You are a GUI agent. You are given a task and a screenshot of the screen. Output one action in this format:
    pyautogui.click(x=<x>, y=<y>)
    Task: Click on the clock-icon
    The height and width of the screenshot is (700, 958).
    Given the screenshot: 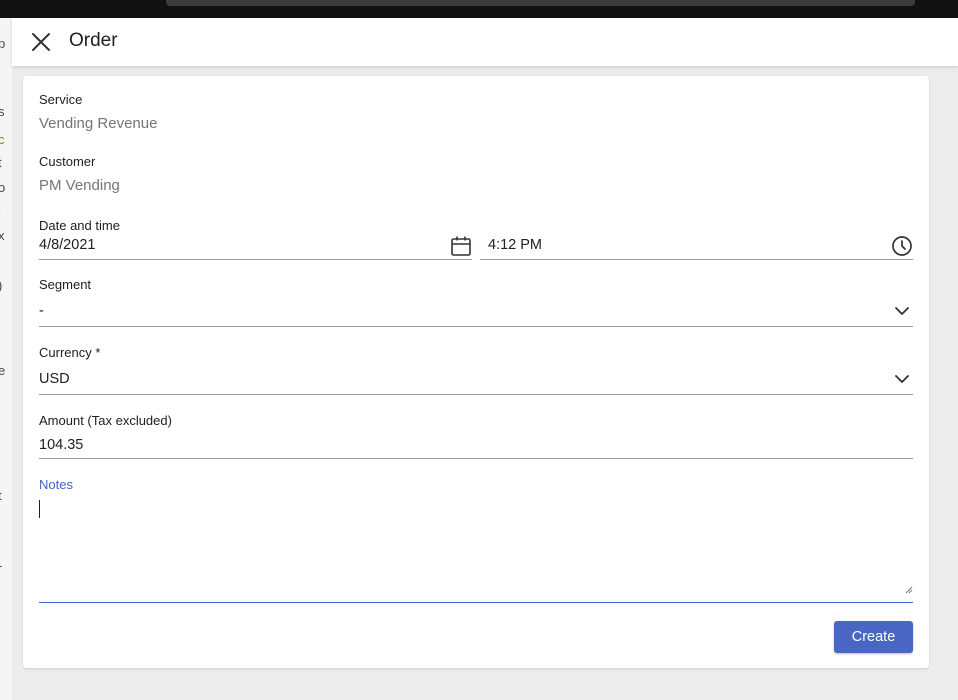 What is the action you would take?
    pyautogui.click(x=902, y=248)
    